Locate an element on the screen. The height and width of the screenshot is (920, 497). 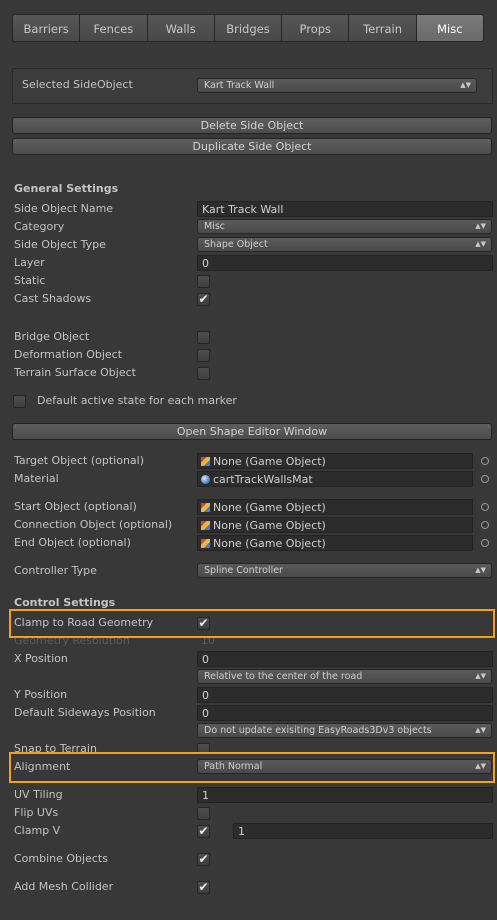
add-mesh-collider-label: Add Mesh Collider is located at coordinates (64, 886).